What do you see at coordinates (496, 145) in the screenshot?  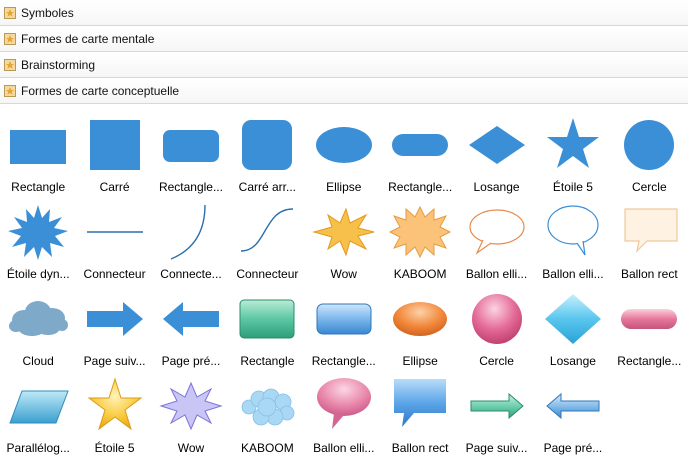 I see `diamond-icon` at bounding box center [496, 145].